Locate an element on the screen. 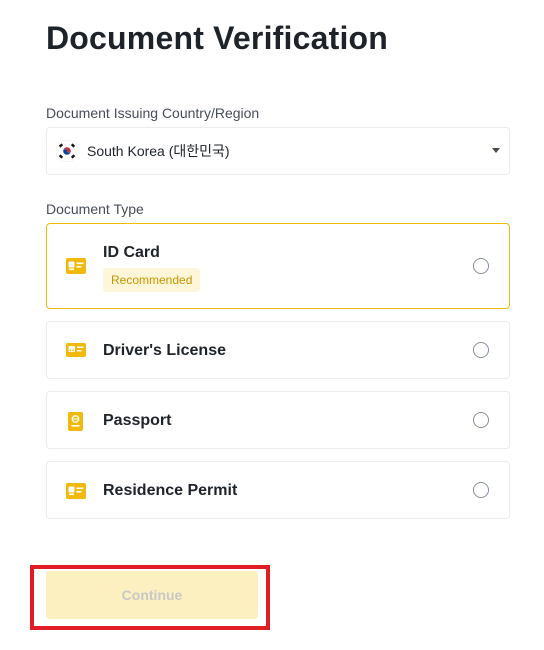  drivers-license-icon is located at coordinates (76, 352).